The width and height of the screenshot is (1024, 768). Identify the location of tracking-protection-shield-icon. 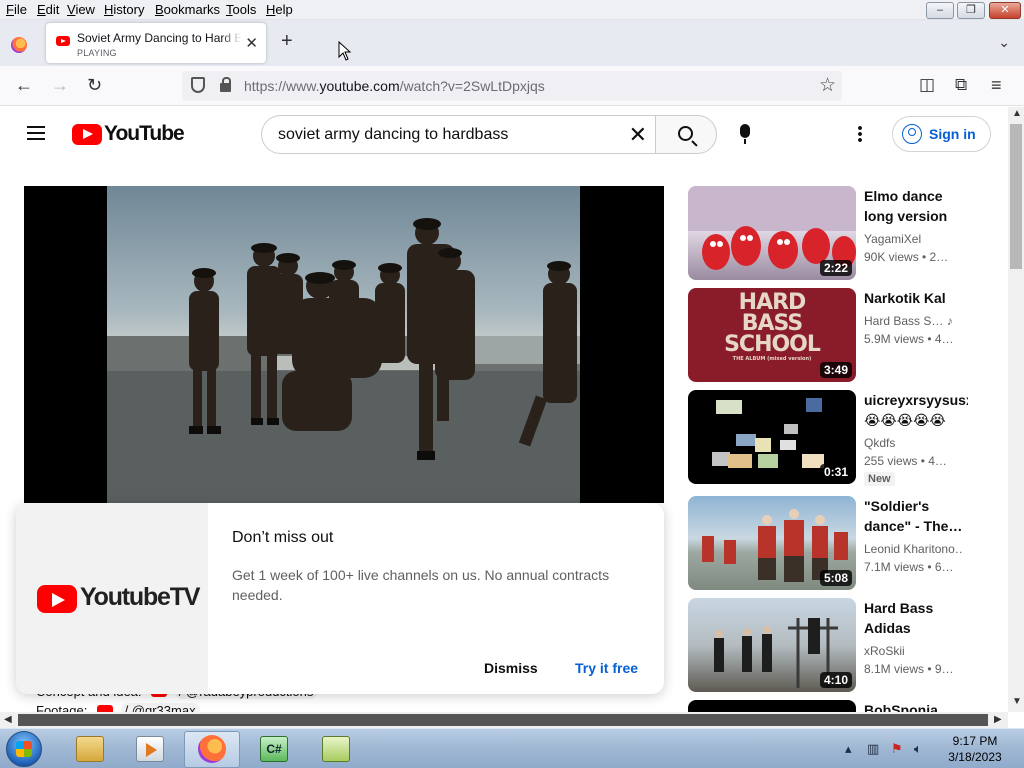
(198, 85).